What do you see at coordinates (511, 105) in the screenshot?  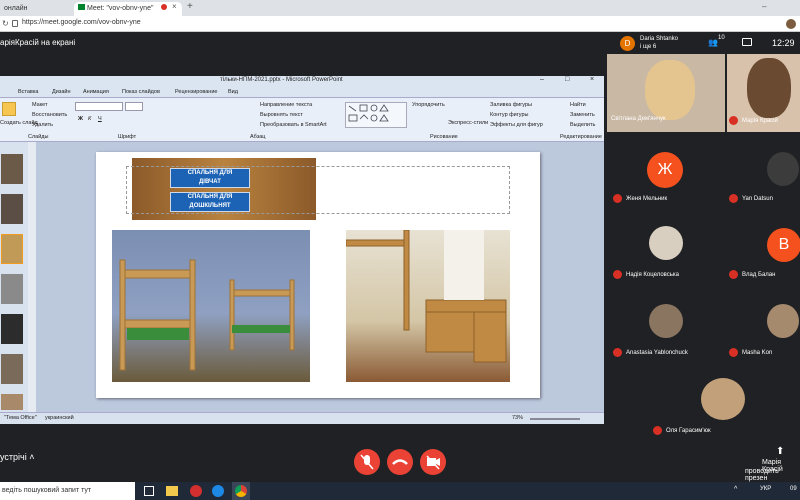 I see `shape-fill-button: Заливка фигуры` at bounding box center [511, 105].